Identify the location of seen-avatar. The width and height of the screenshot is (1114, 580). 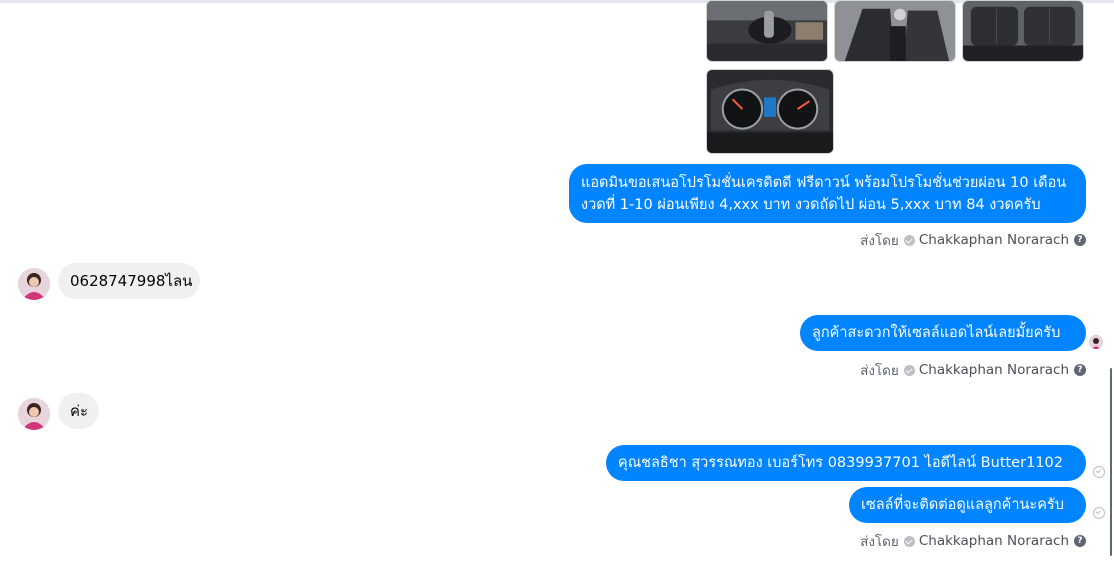
(1096, 342).